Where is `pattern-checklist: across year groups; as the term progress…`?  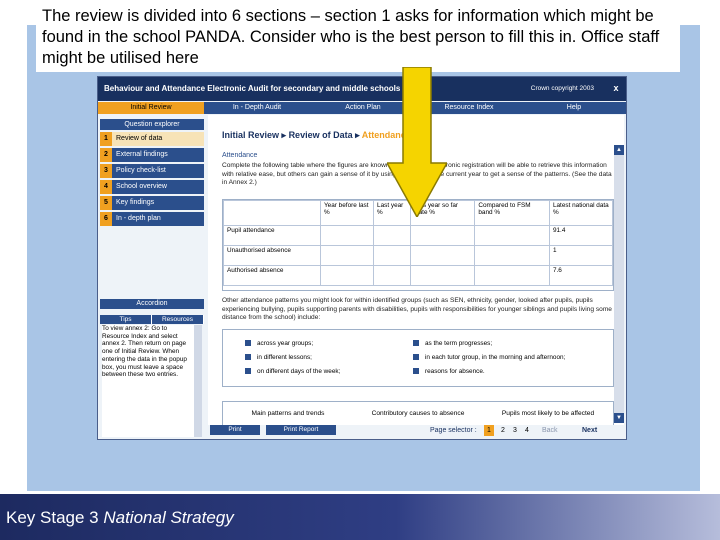
pattern-checklist: across year groups; as the term progress… is located at coordinates (418, 358).